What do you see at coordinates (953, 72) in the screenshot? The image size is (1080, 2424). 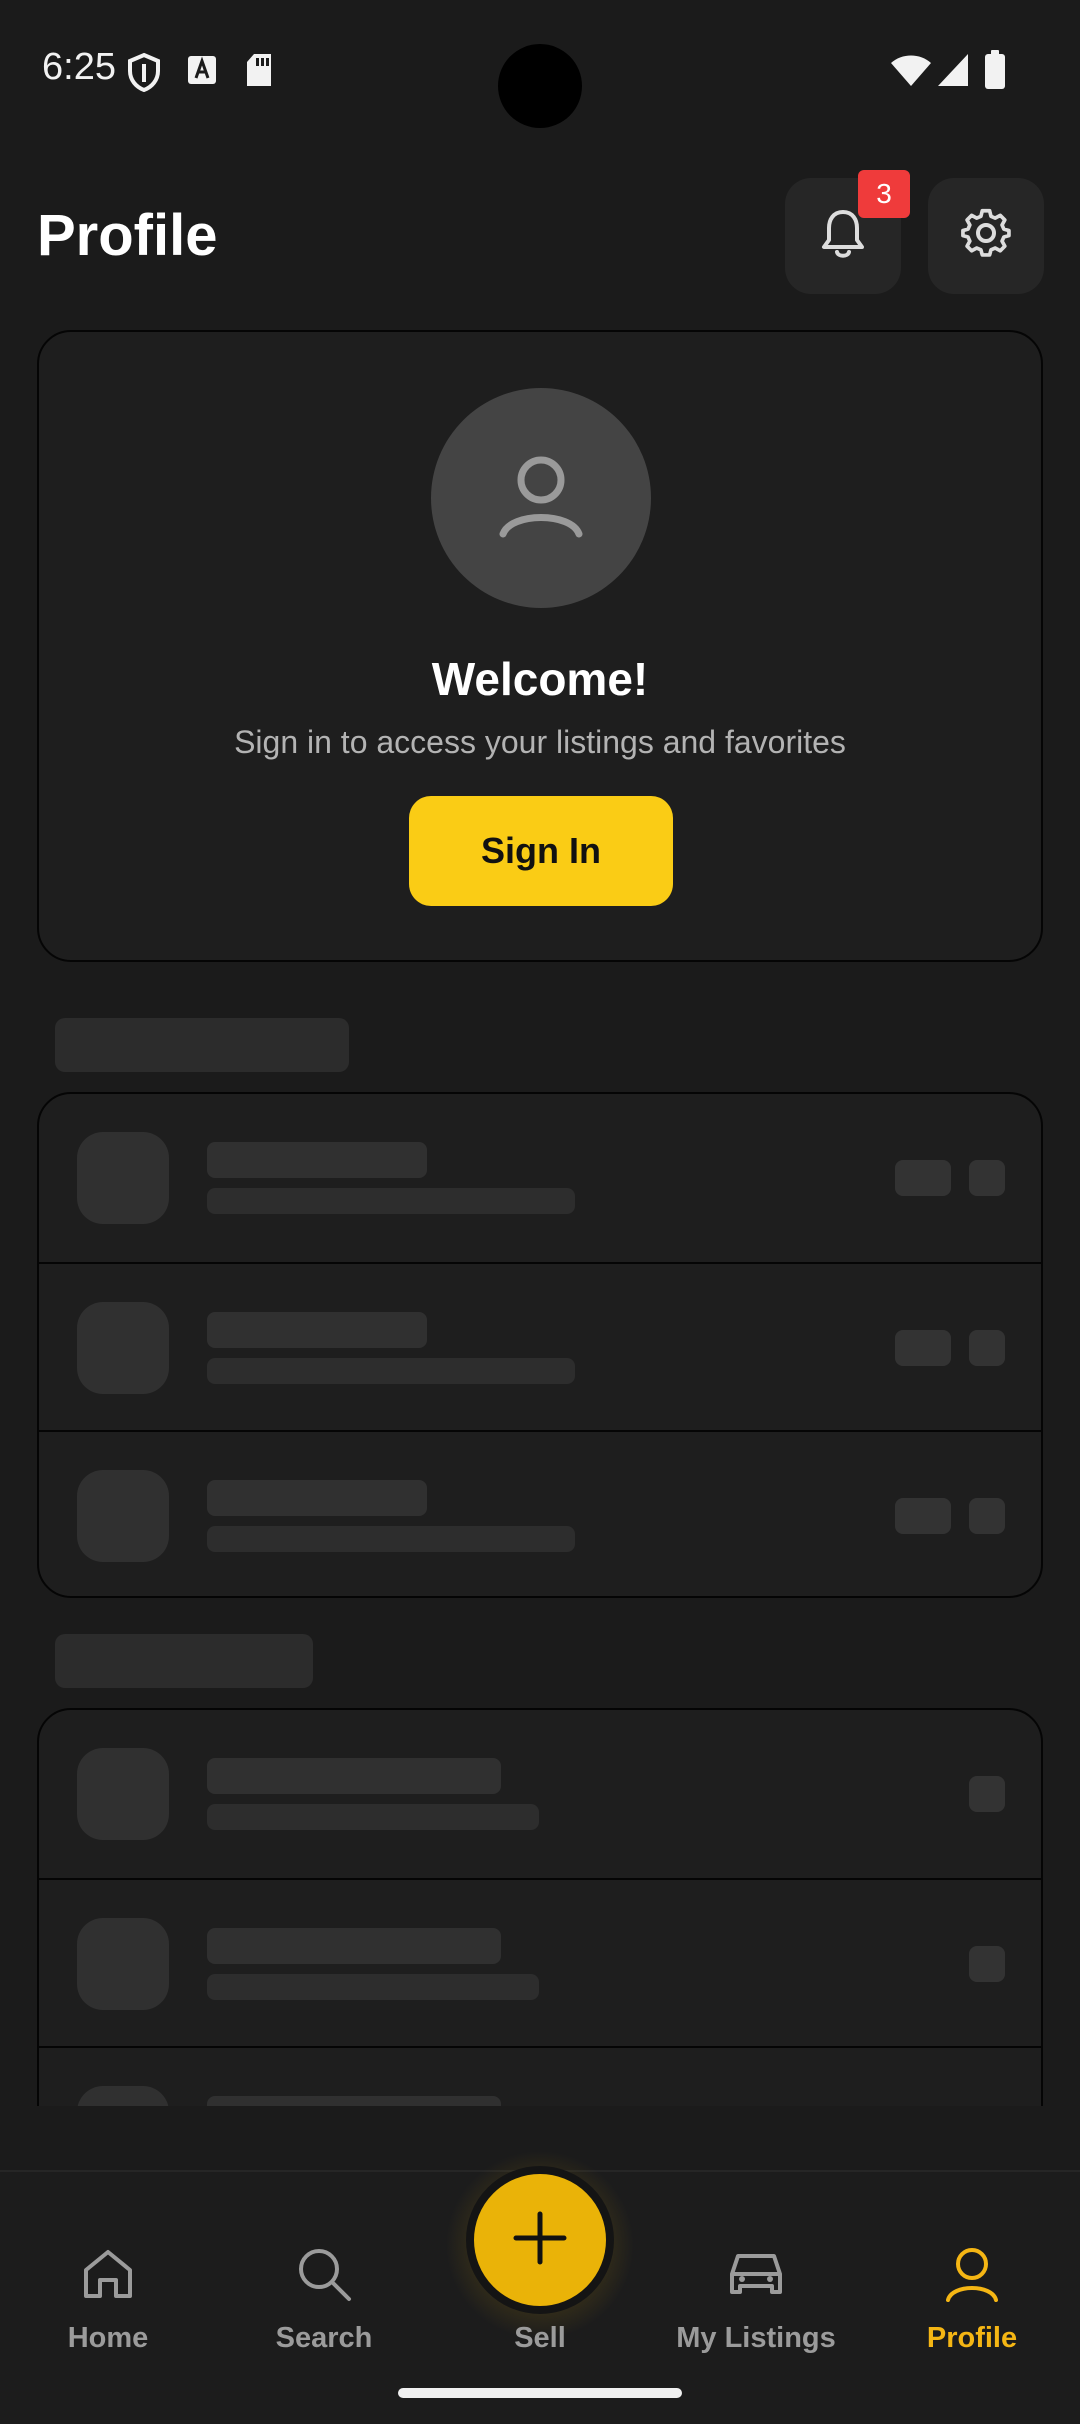 I see `cell-signal-icon` at bounding box center [953, 72].